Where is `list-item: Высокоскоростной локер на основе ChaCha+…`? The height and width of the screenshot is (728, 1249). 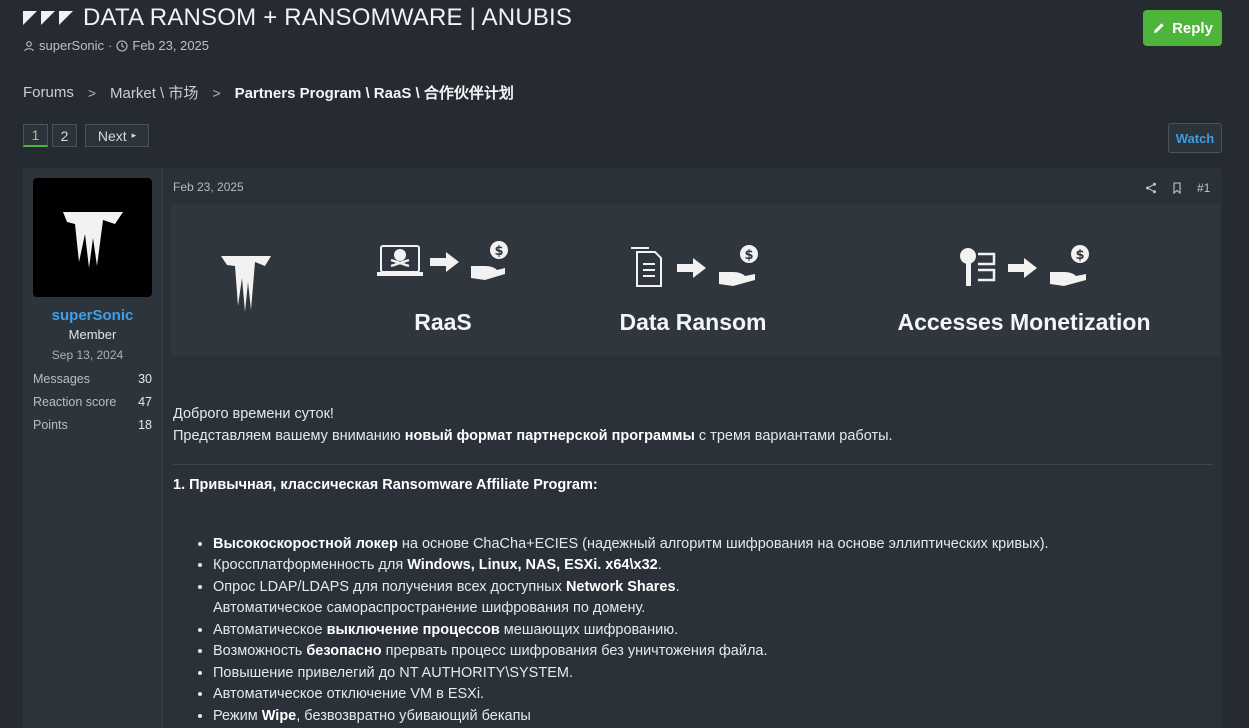
list-item: Высокоскоростной локер на основе ChaCha+… is located at coordinates (713, 545).